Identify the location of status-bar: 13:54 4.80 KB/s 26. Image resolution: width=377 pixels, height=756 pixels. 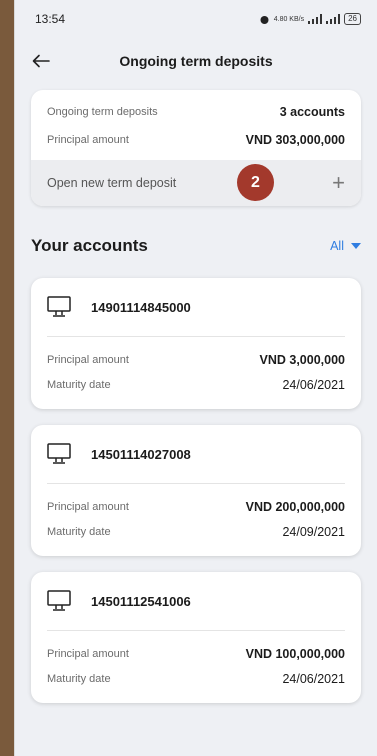
(196, 19).